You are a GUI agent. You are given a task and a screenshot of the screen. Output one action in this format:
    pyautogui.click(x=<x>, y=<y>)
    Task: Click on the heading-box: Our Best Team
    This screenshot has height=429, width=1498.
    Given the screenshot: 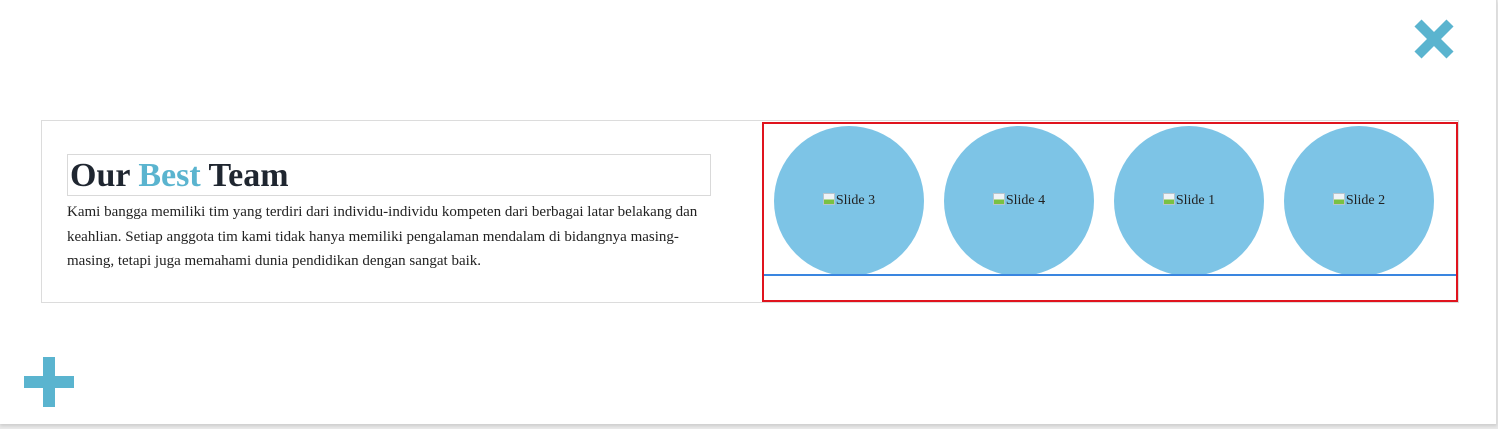 What is the action you would take?
    pyautogui.click(x=389, y=175)
    